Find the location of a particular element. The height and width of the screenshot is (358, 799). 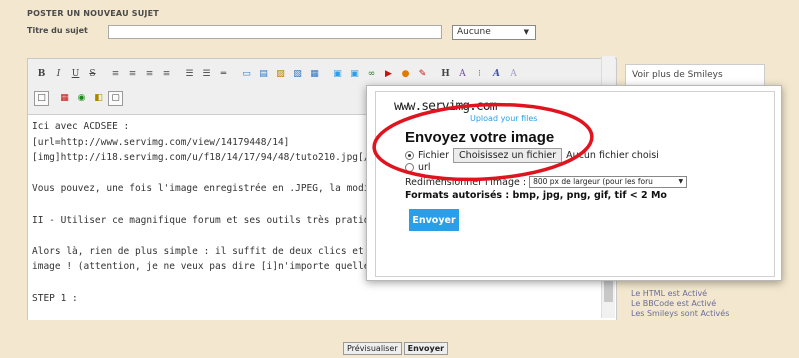

paste-icon: ◧ is located at coordinates (98, 98).